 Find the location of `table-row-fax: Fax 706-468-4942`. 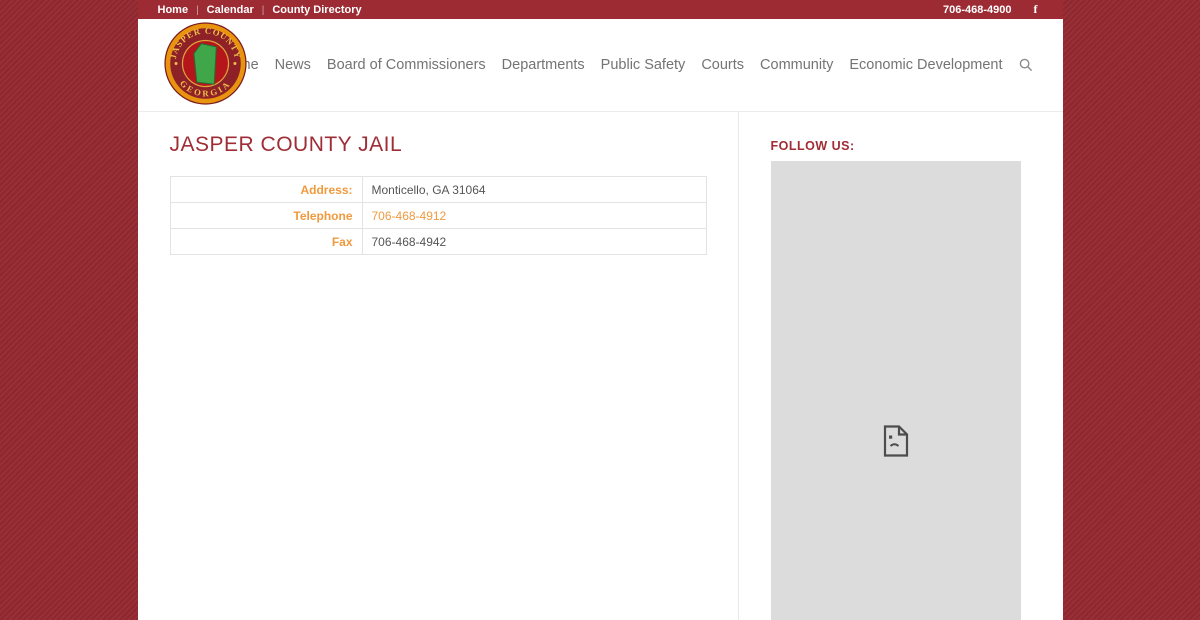

table-row-fax: Fax 706-468-4942 is located at coordinates (438, 241).